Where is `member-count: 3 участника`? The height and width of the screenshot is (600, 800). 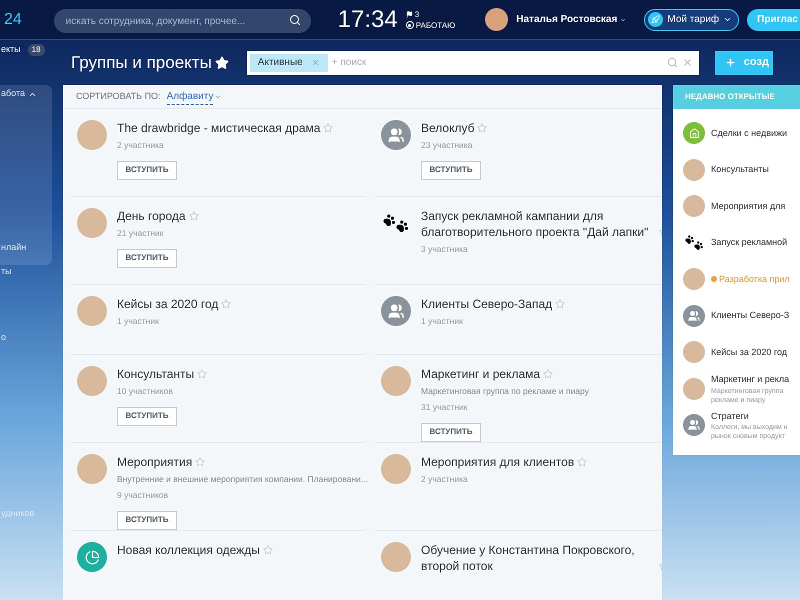 member-count: 3 участника is located at coordinates (445, 249).